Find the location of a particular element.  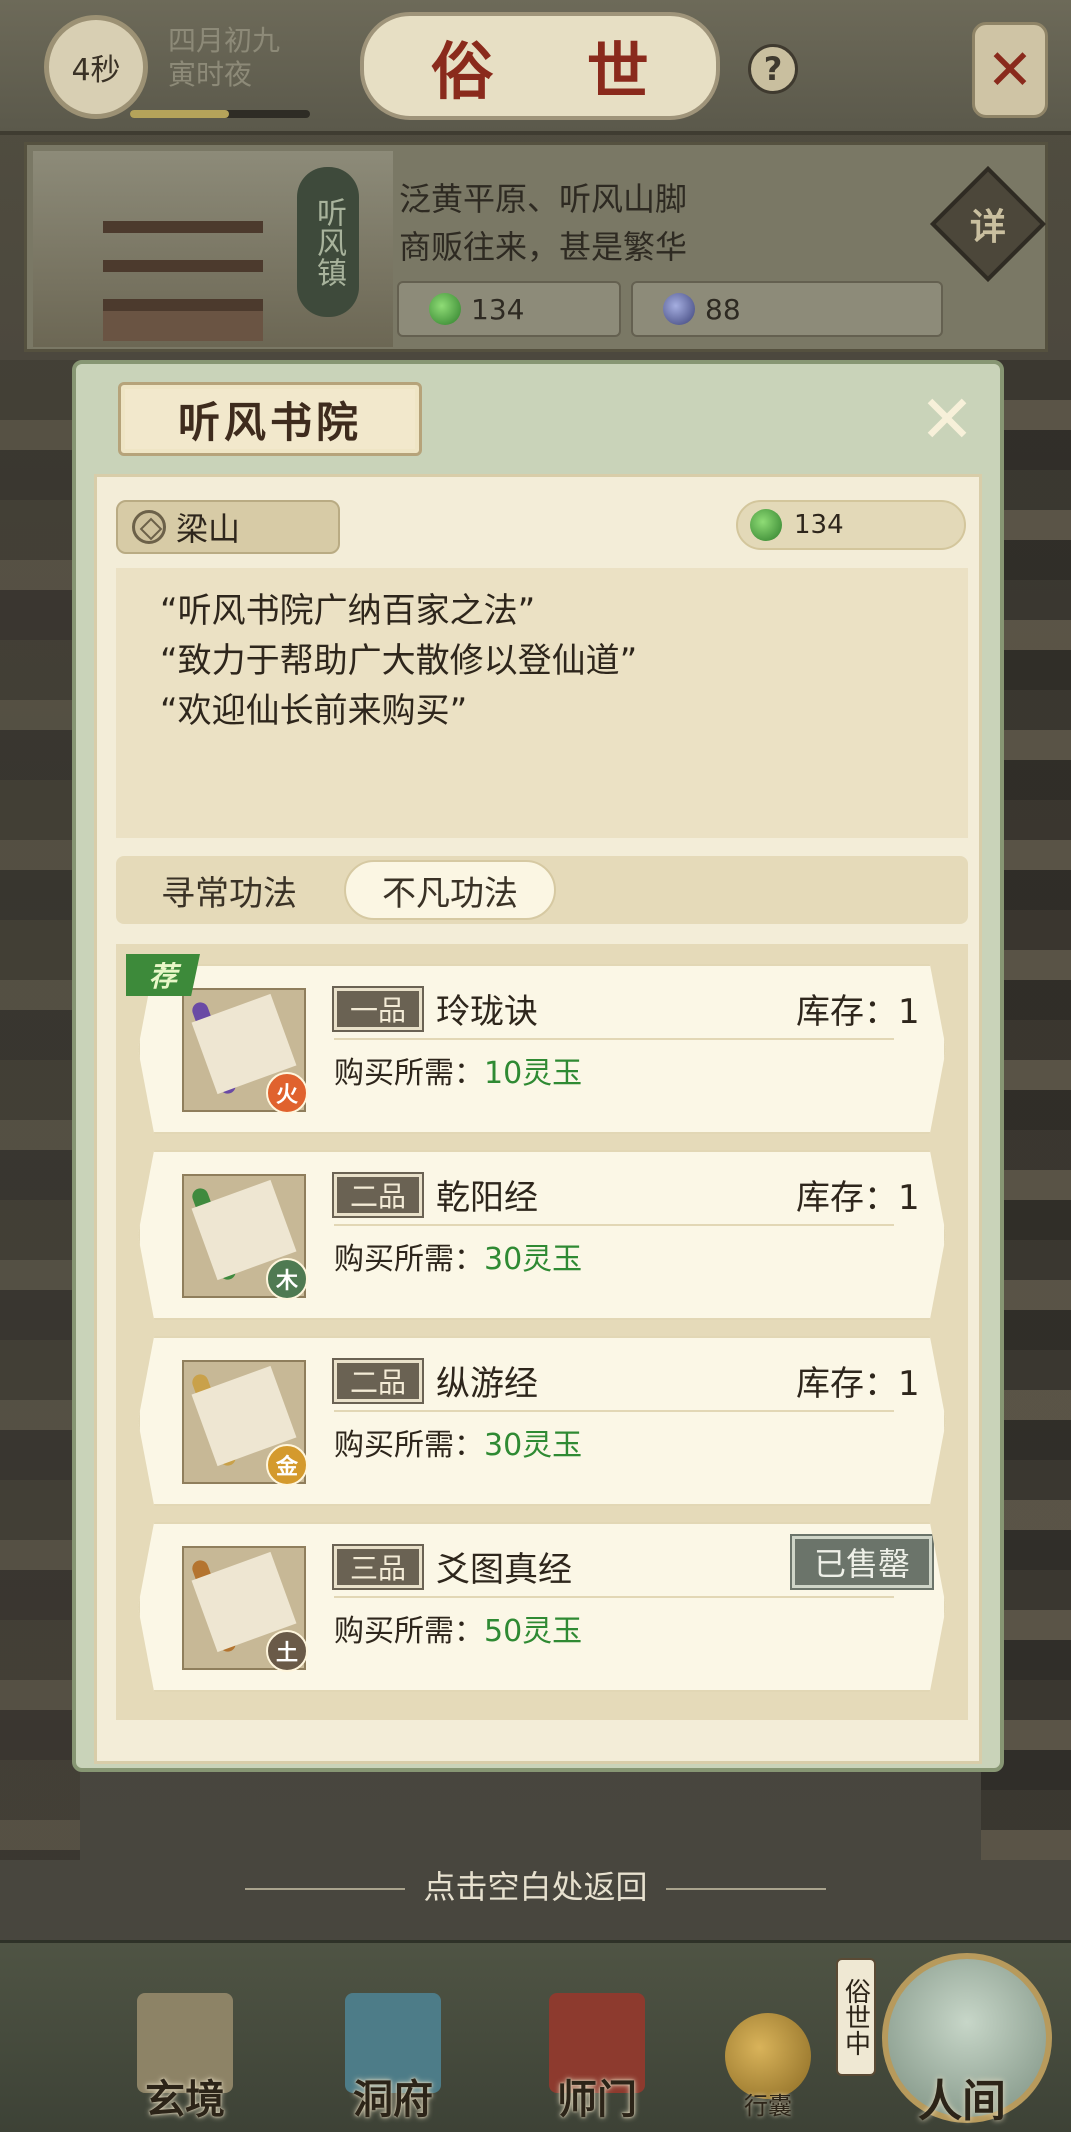

lunar-date: 四月初九 寅时夜 is located at coordinates (224, 58).